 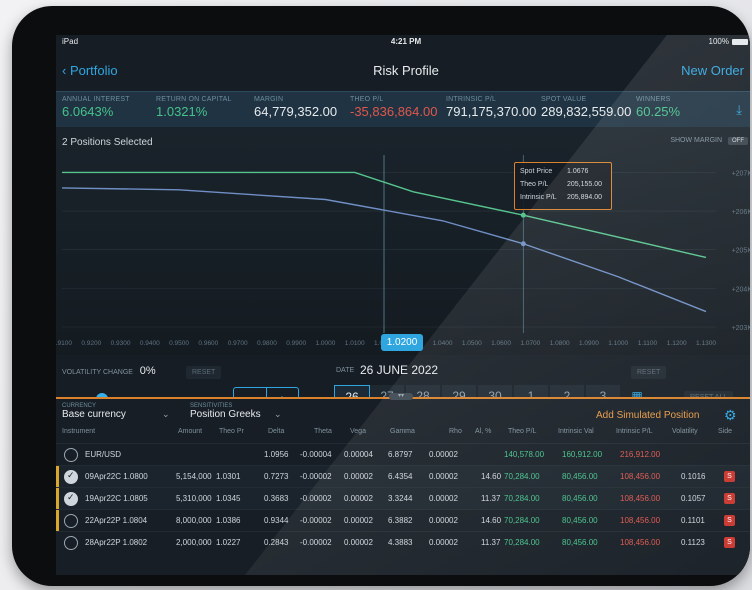 I want to click on cell-gamma: 6.4354, so click(x=400, y=476).